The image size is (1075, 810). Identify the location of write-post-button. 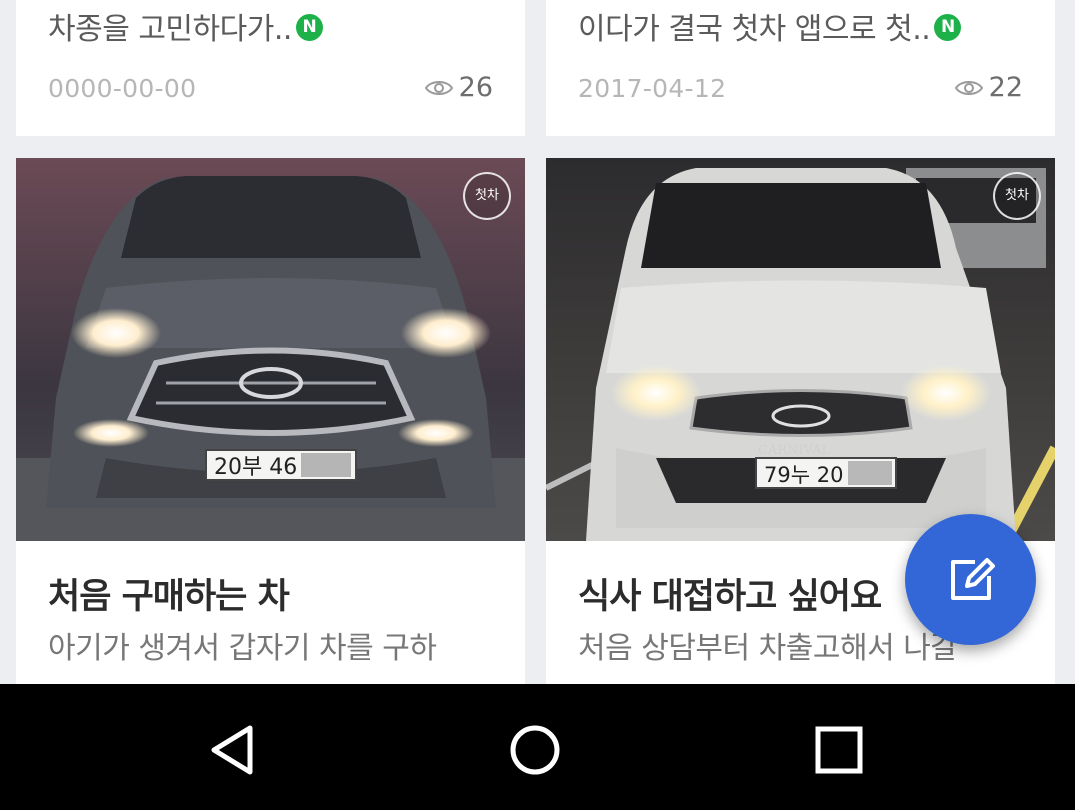
(970, 579).